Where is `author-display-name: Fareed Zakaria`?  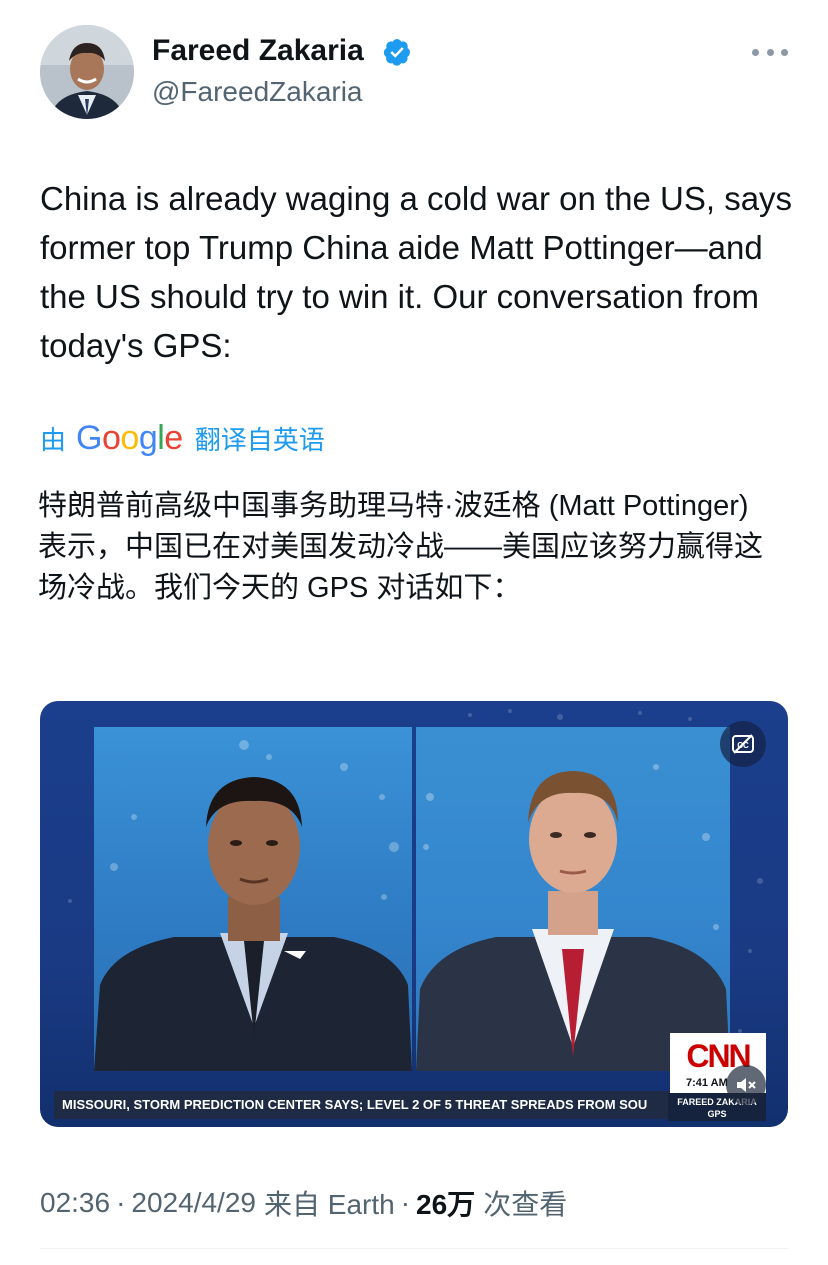 author-display-name: Fareed Zakaria is located at coordinates (258, 51).